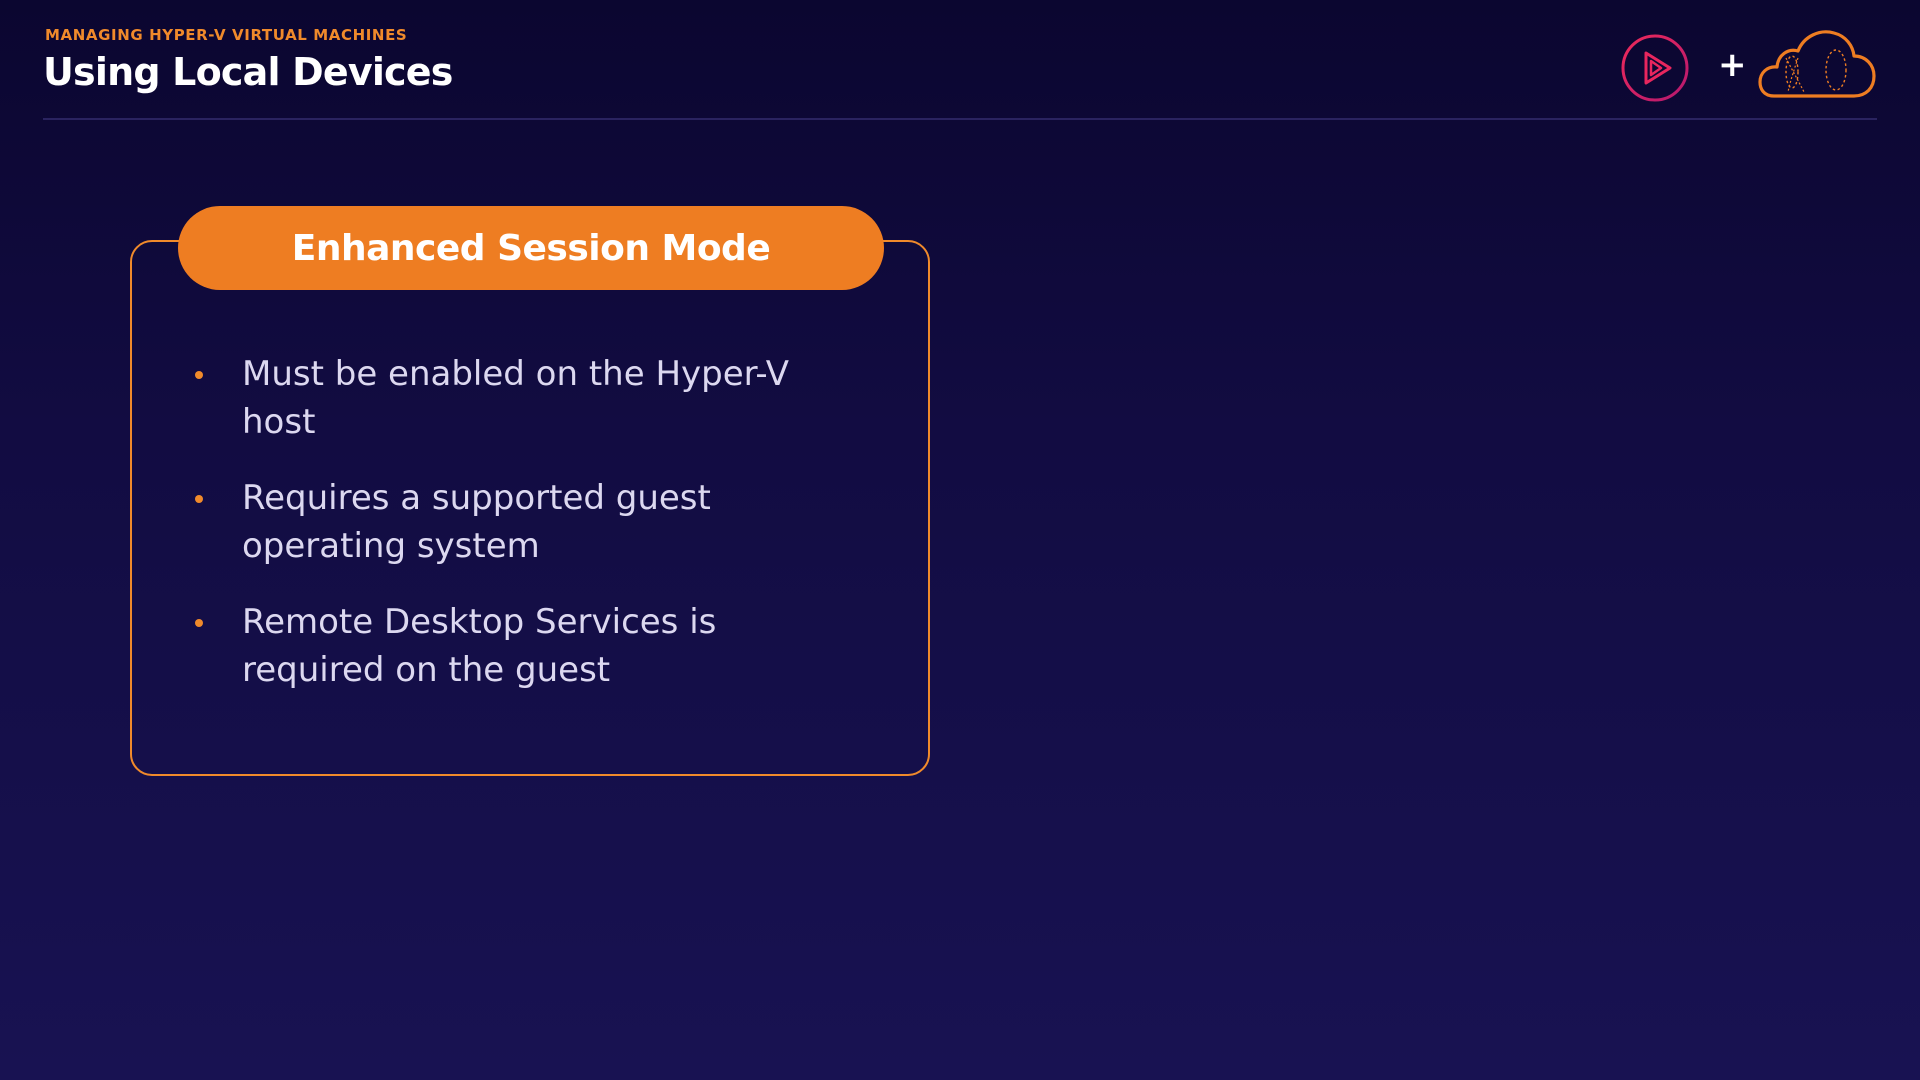 This screenshot has height=1080, width=1920. Describe the element at coordinates (1655, 68) in the screenshot. I see `play-icon` at that location.